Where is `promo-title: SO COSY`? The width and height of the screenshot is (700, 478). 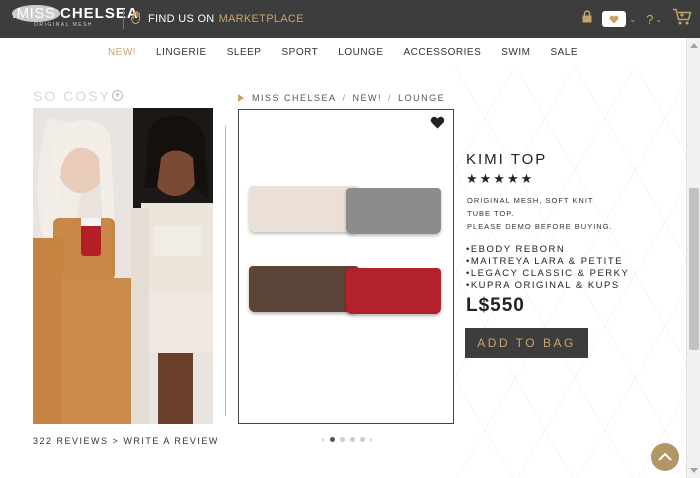 promo-title: SO COSY is located at coordinates (72, 96).